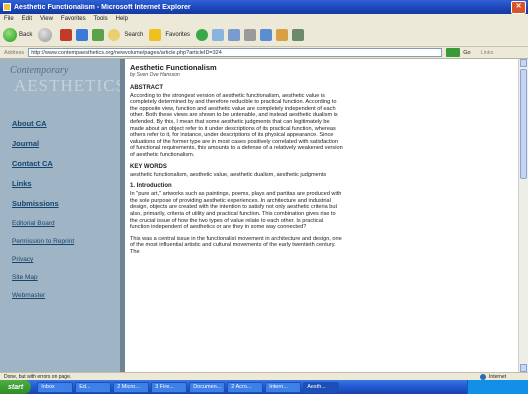 The height and width of the screenshot is (394, 528). I want to click on nav-journal: Journal, so click(43, 143).